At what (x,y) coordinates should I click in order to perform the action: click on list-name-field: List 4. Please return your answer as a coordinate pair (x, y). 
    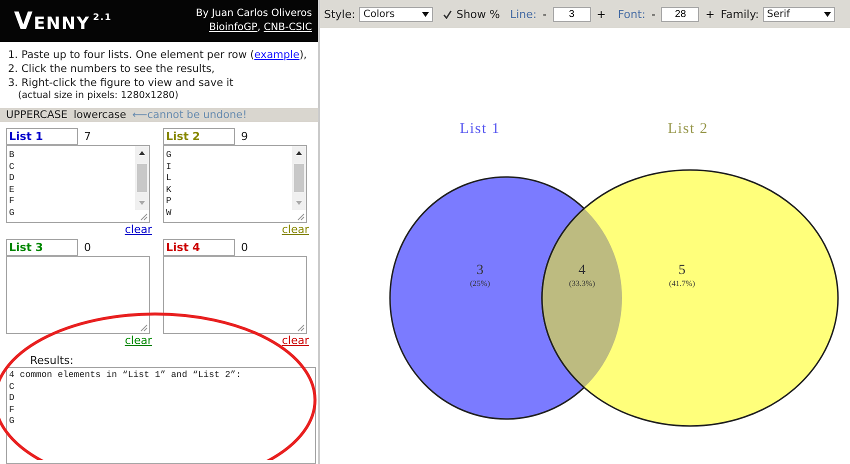
    Looking at the image, I should click on (199, 247).